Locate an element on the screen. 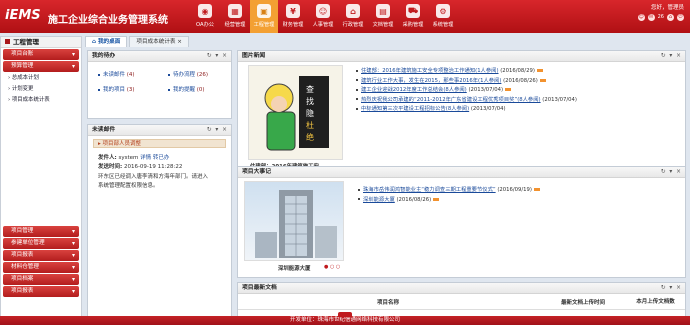 The height and width of the screenshot is (325, 690). event-item: 深圳能源大厦 (2016/08/26) is located at coordinates (478, 201).